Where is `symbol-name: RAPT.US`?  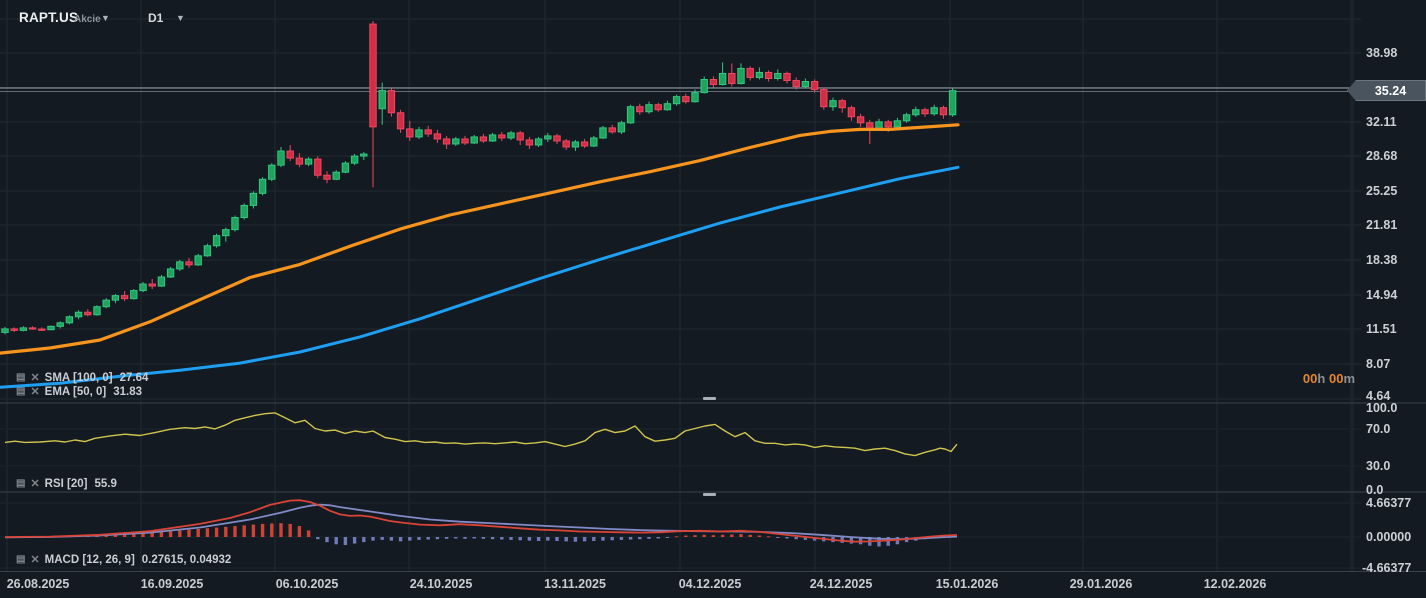
symbol-name: RAPT.US is located at coordinates (48, 17).